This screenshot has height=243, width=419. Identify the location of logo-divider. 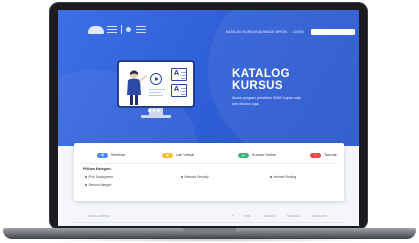
(121, 29).